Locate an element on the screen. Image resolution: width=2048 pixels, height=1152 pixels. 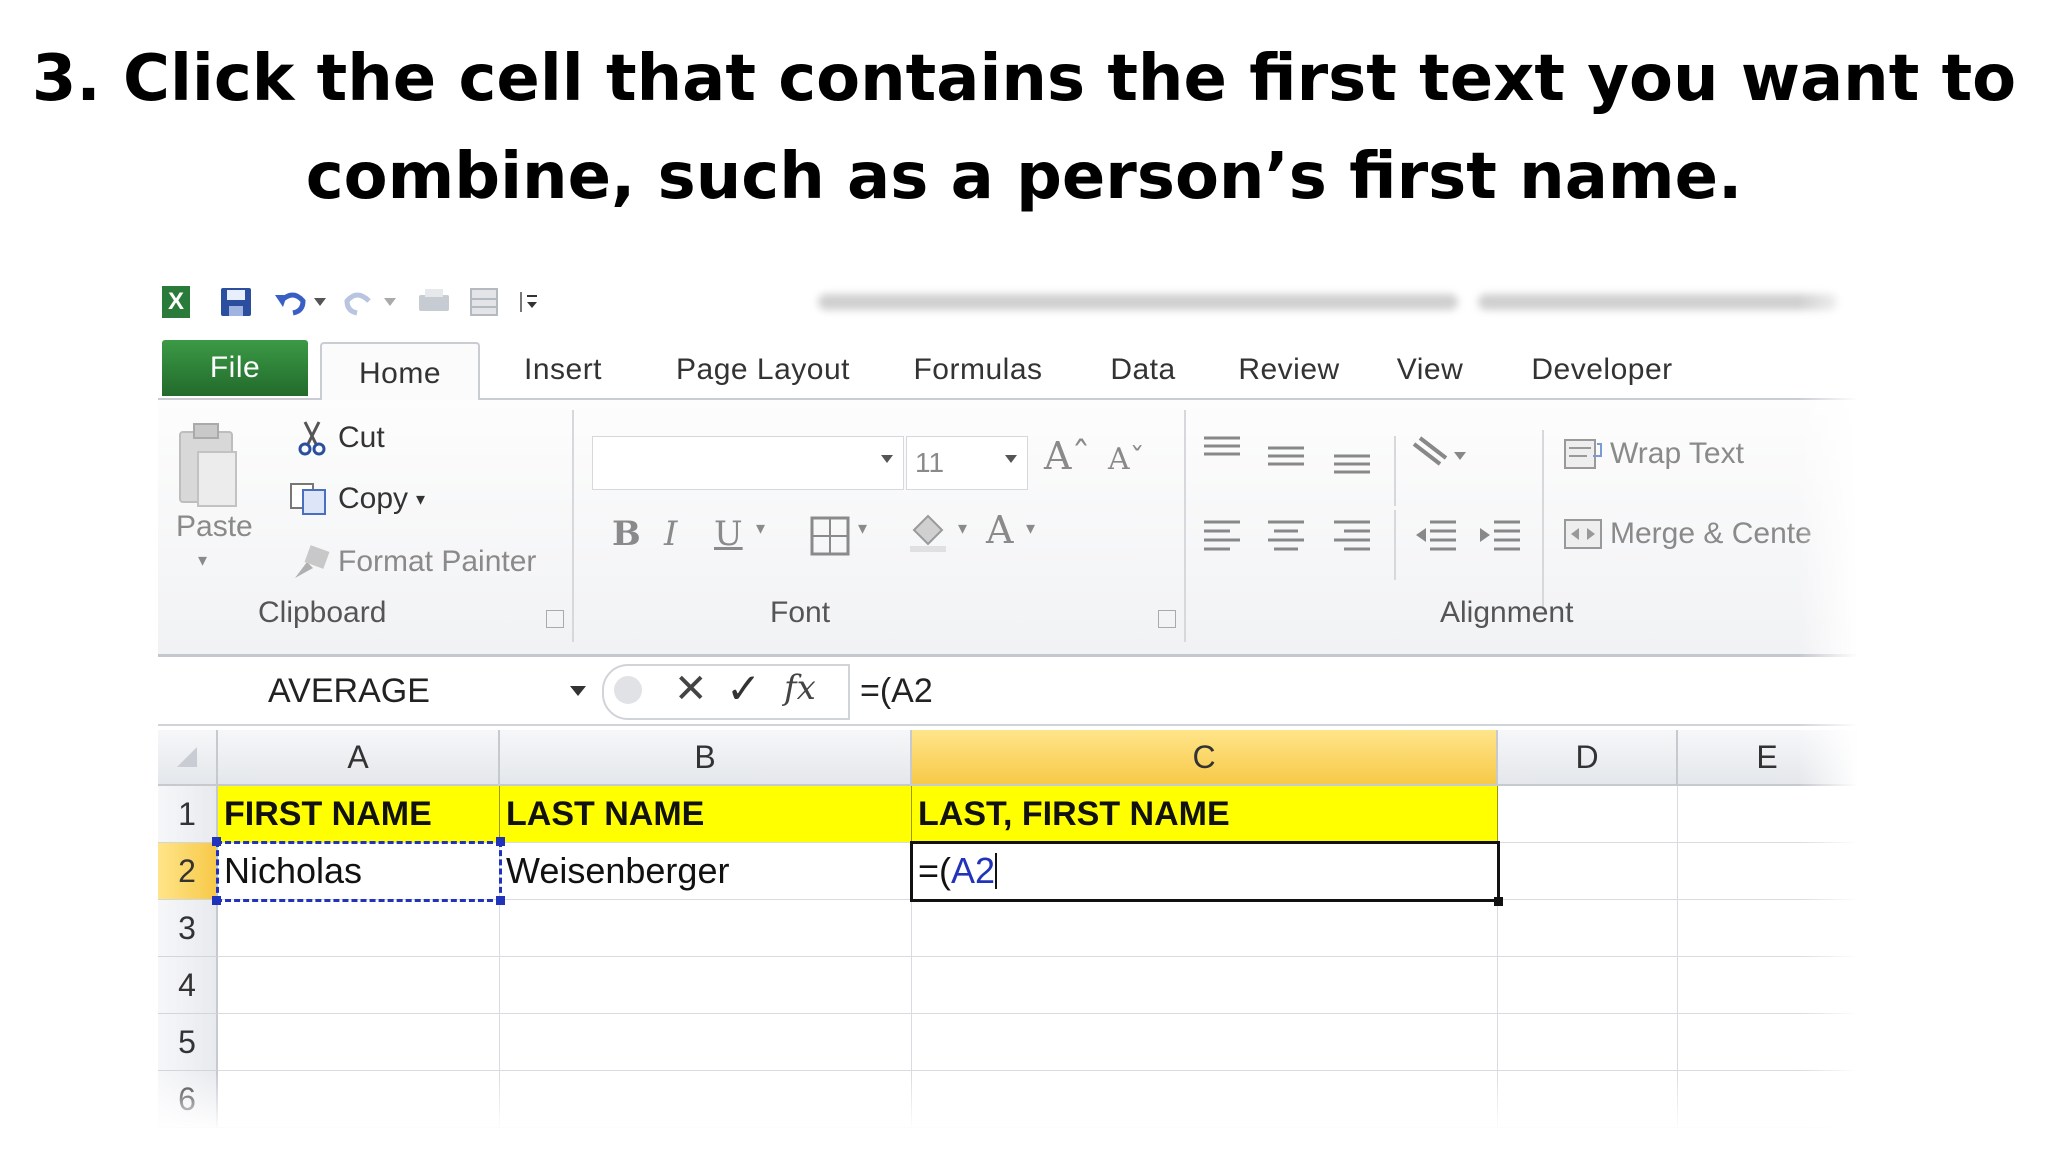
tab-data: Data is located at coordinates (1143, 370).